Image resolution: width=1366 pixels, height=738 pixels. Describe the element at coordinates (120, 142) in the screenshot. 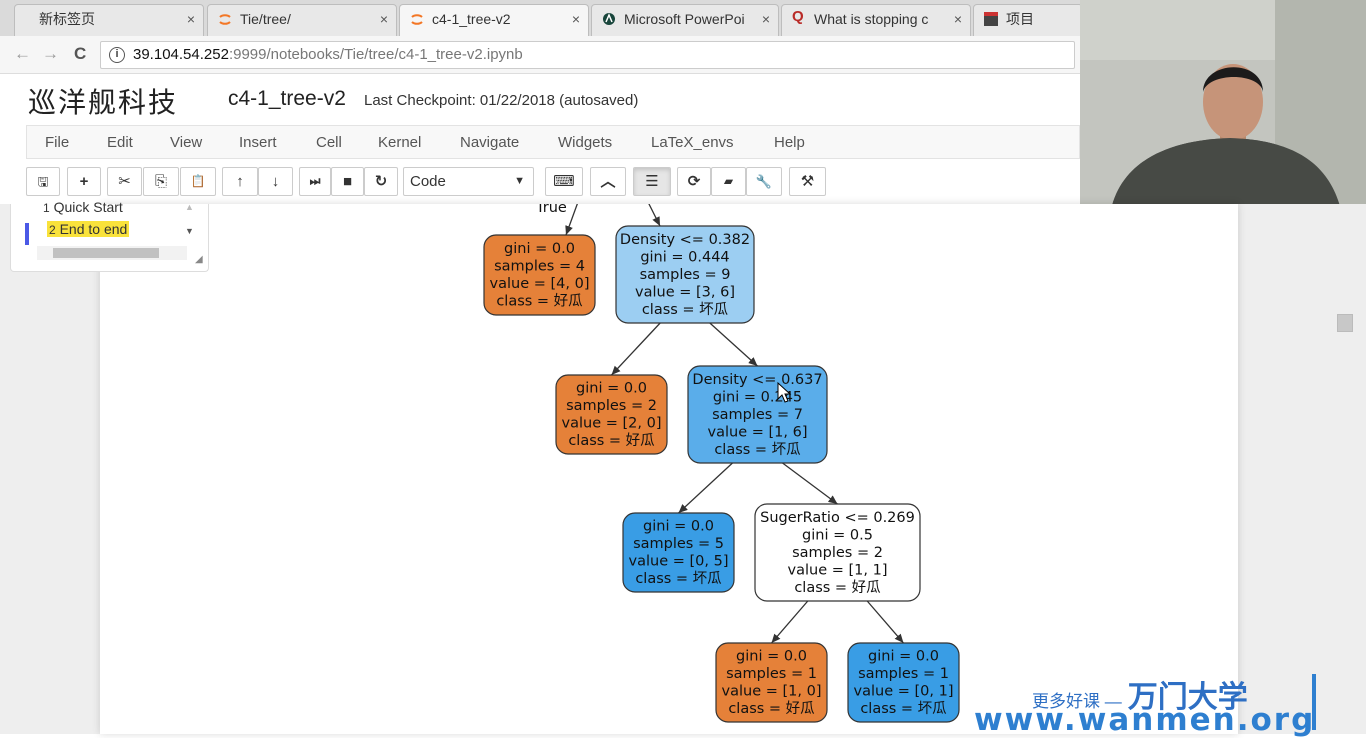

I see `menu-edit: Edit` at that location.